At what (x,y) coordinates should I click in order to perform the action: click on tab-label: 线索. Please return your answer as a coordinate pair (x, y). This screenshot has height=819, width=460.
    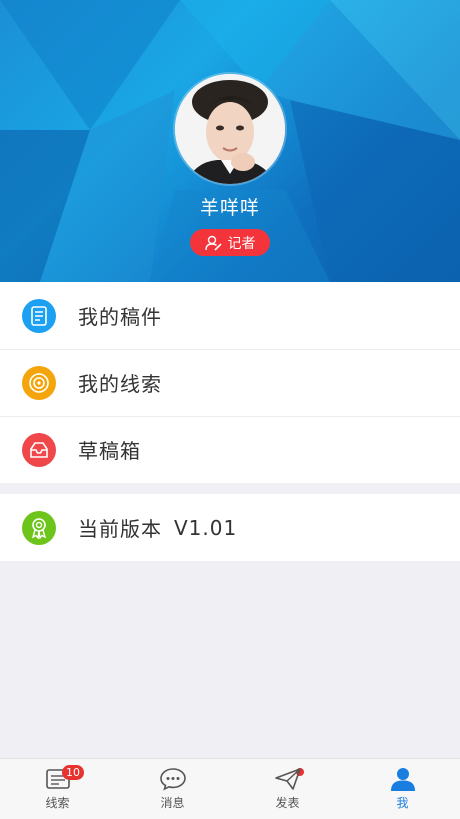
    Looking at the image, I should click on (57, 803).